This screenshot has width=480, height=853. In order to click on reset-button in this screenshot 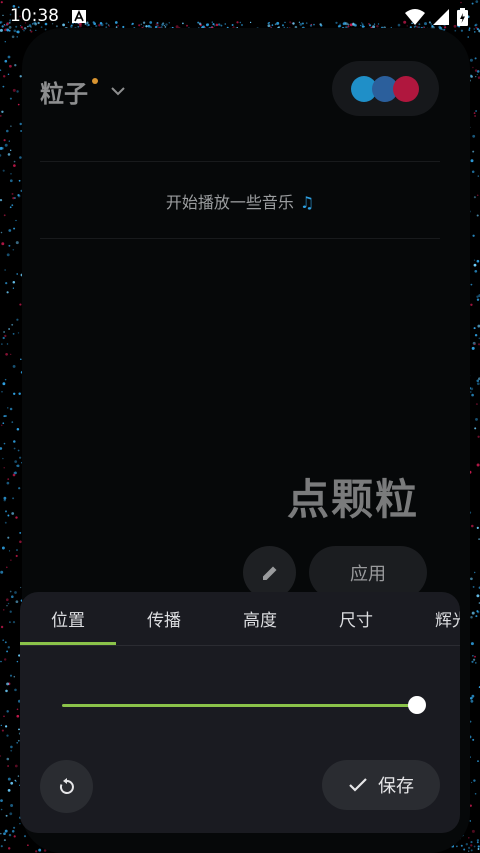, I will do `click(66, 786)`.